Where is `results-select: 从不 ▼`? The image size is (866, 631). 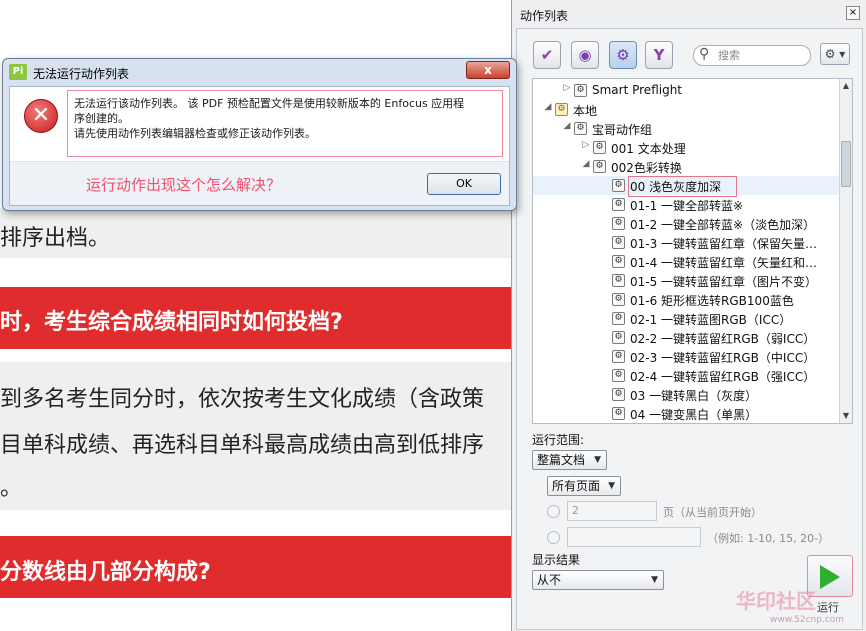 results-select: 从不 ▼ is located at coordinates (598, 580).